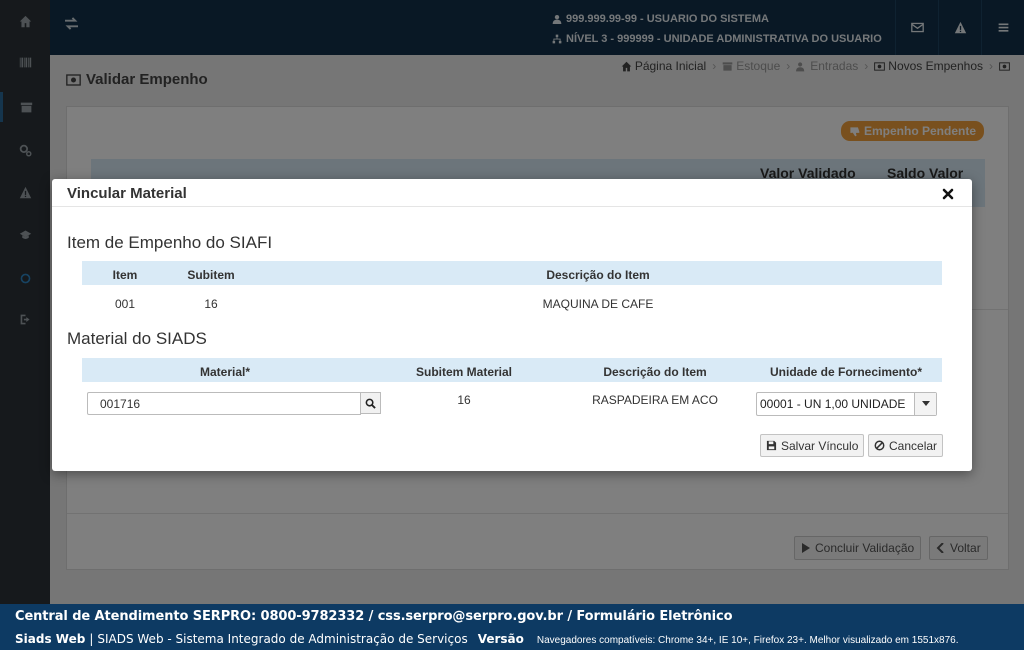 The image size is (1024, 650). What do you see at coordinates (512, 193) in the screenshot?
I see `modal-header: Vincular Material` at bounding box center [512, 193].